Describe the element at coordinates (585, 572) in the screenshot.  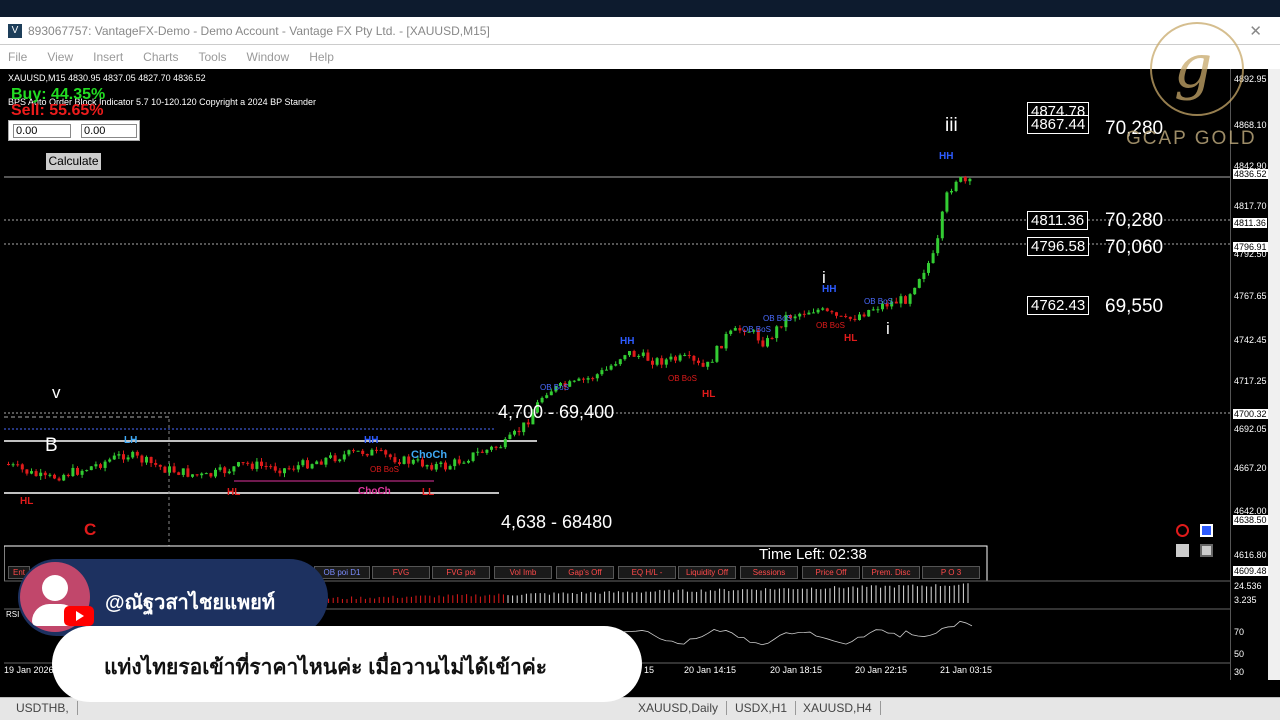
I see `panel-button: Gap's Off` at that location.